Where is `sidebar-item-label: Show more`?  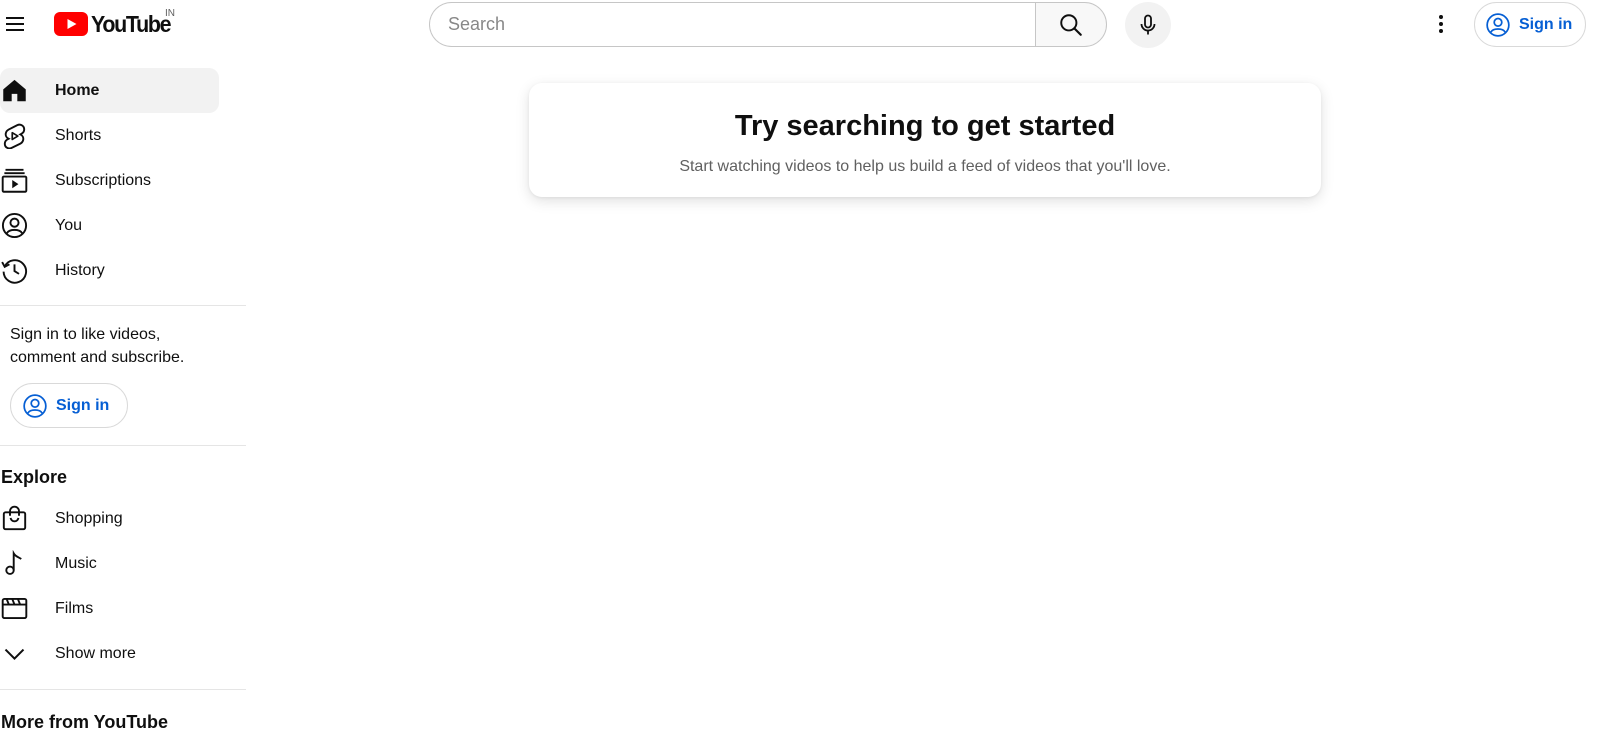
sidebar-item-label: Show more is located at coordinates (95, 653).